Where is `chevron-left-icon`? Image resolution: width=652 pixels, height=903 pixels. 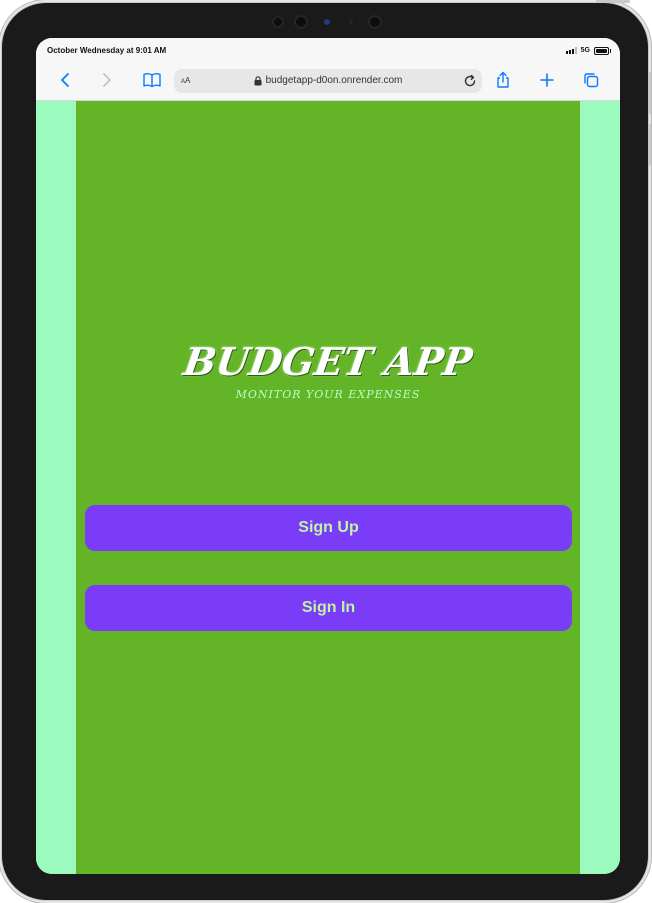
chevron-left-icon is located at coordinates (65, 80).